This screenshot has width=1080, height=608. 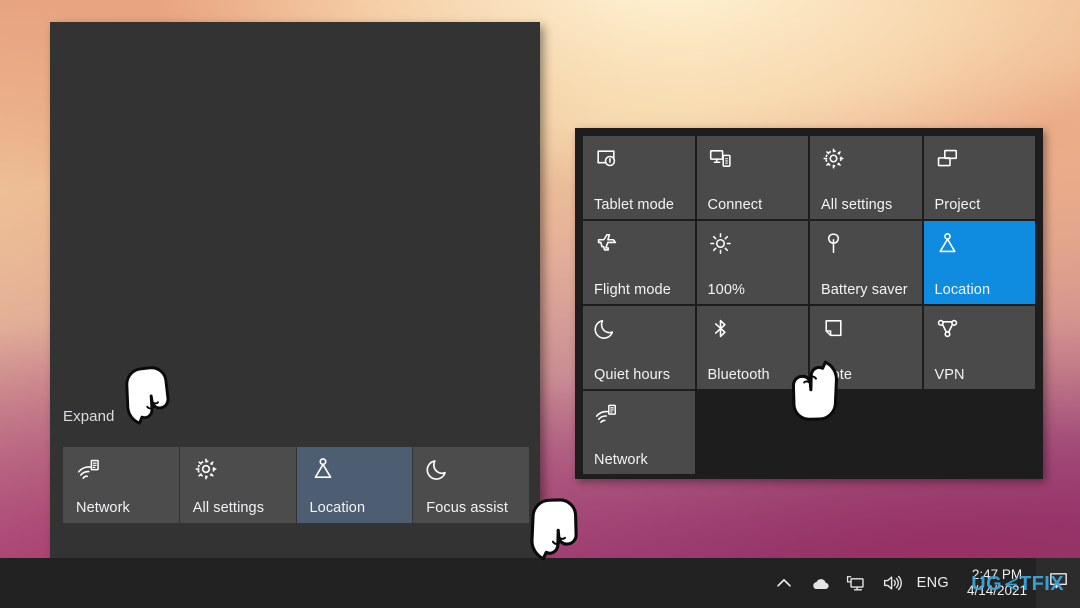 What do you see at coordinates (752, 177) in the screenshot?
I see `quick-tile-connect: Connect` at bounding box center [752, 177].